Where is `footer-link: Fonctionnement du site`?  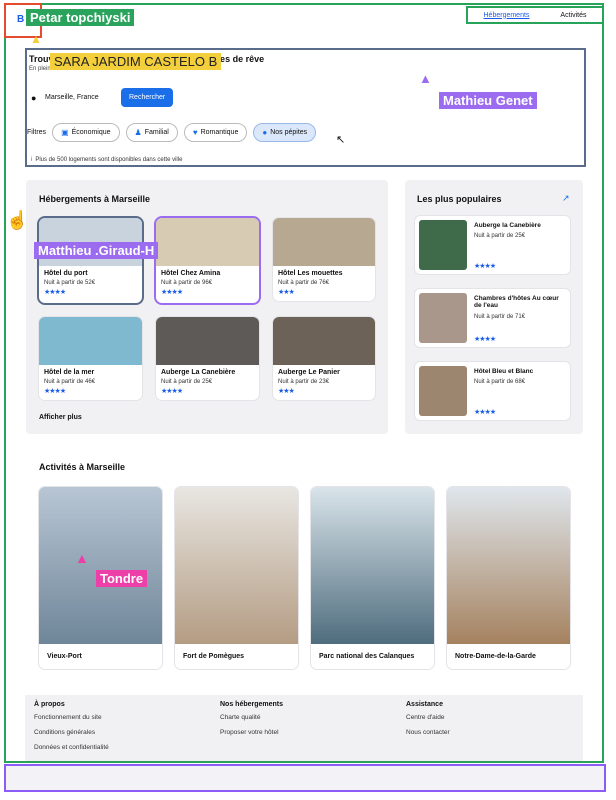 footer-link: Fonctionnement du site is located at coordinates (71, 717).